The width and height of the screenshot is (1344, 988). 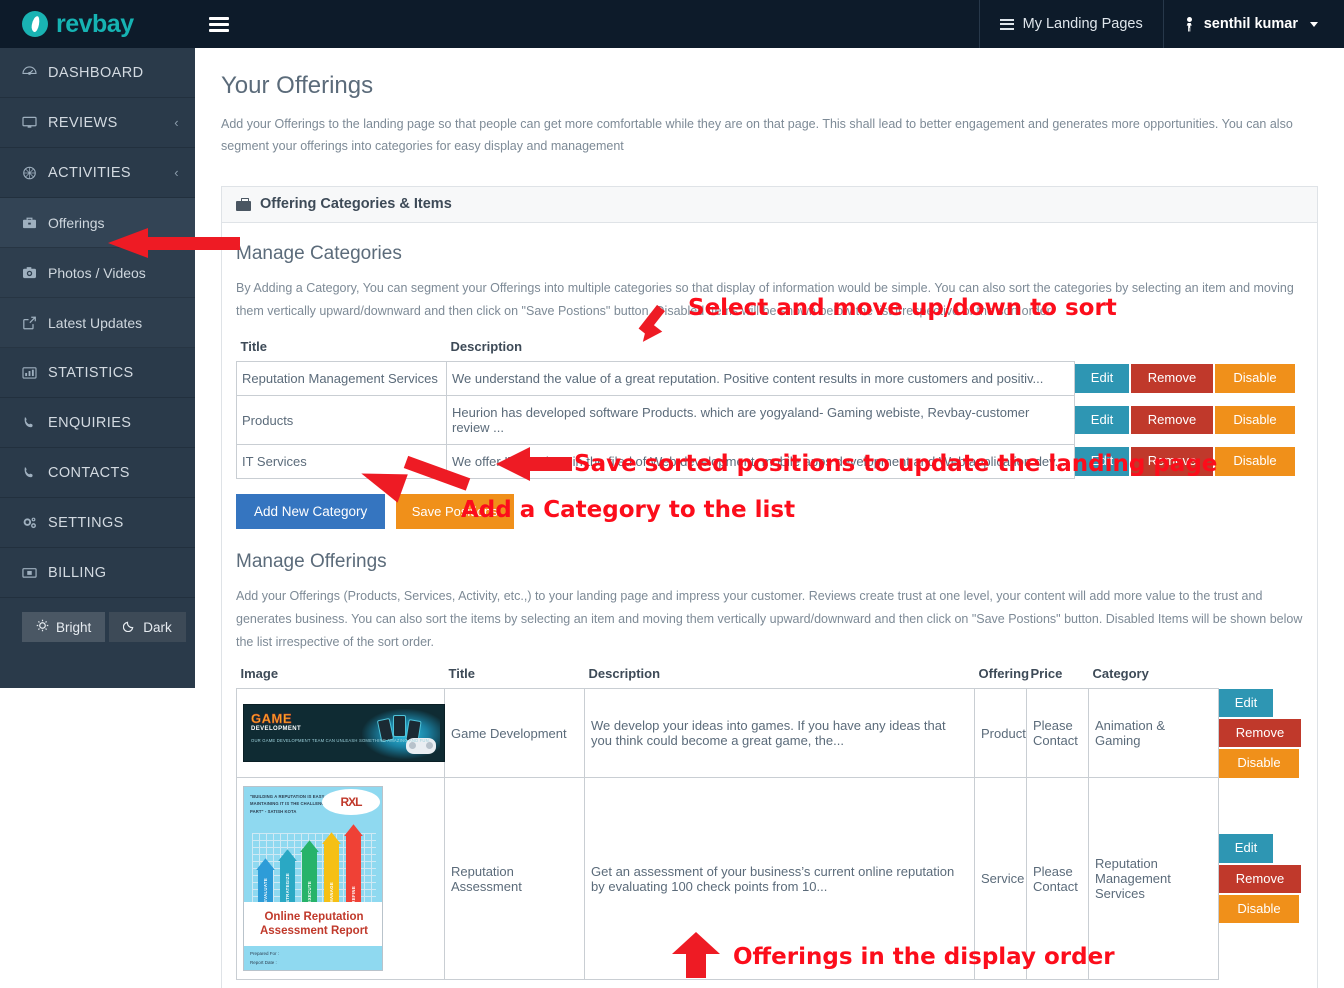 What do you see at coordinates (90, 422) in the screenshot?
I see `sidebar-label: ENQUIRIES` at bounding box center [90, 422].